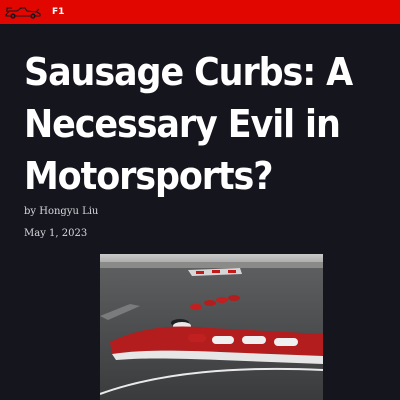 The width and height of the screenshot is (400, 400). What do you see at coordinates (61, 211) in the screenshot?
I see `article-byline: by Hongyu Liu` at bounding box center [61, 211].